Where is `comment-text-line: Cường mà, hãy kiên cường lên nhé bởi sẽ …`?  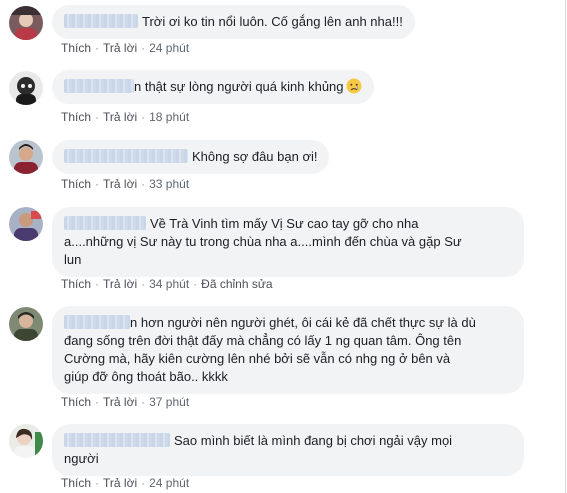
comment-text-line: Cường mà, hãy kiên cường lên nhé bởi sẽ … is located at coordinates (257, 358).